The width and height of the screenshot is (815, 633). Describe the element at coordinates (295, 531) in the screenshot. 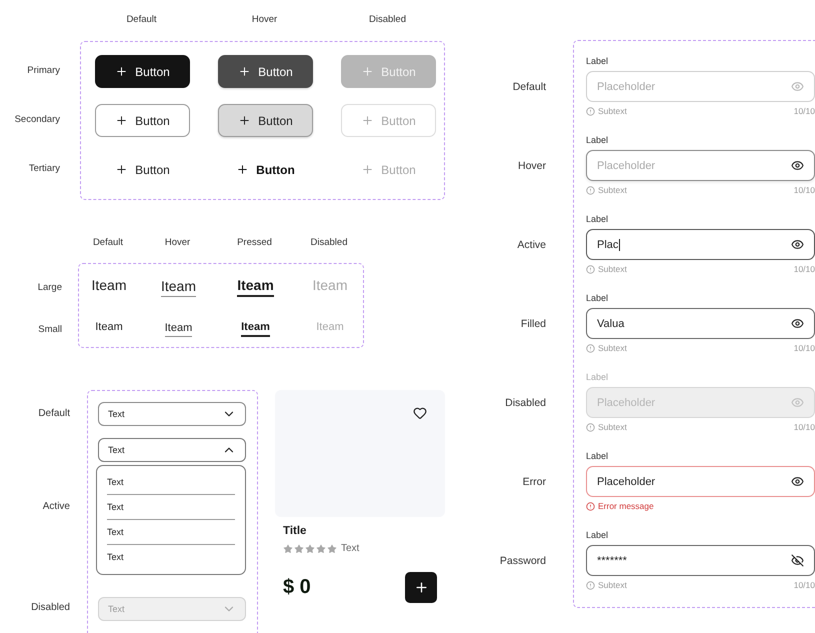

I see `product-title: Title` at that location.